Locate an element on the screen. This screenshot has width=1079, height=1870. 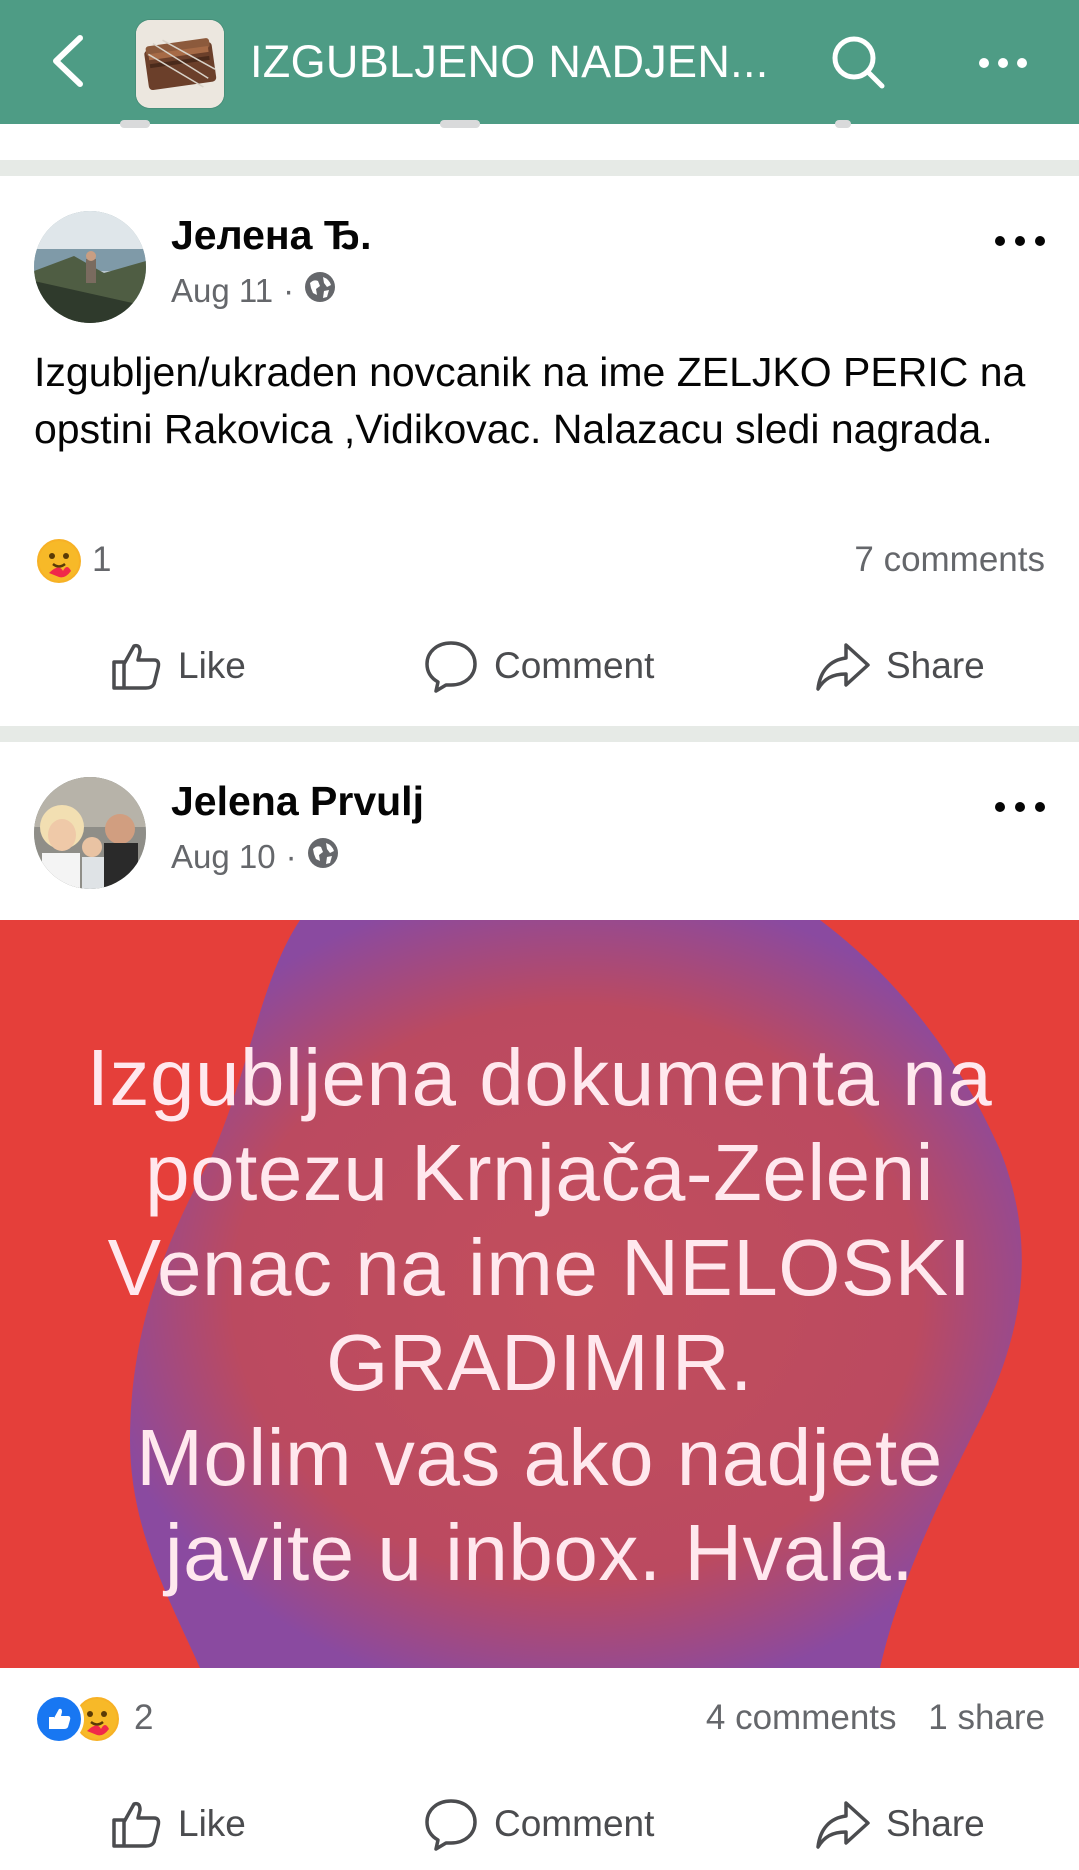
previous-post-edge is located at coordinates (539, 140).